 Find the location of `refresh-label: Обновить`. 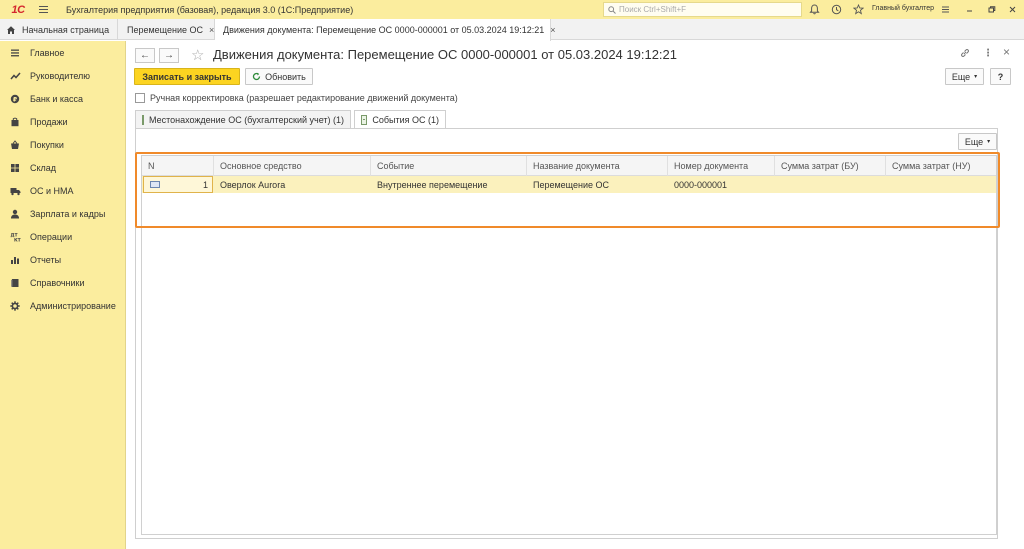

refresh-label: Обновить is located at coordinates (285, 76).